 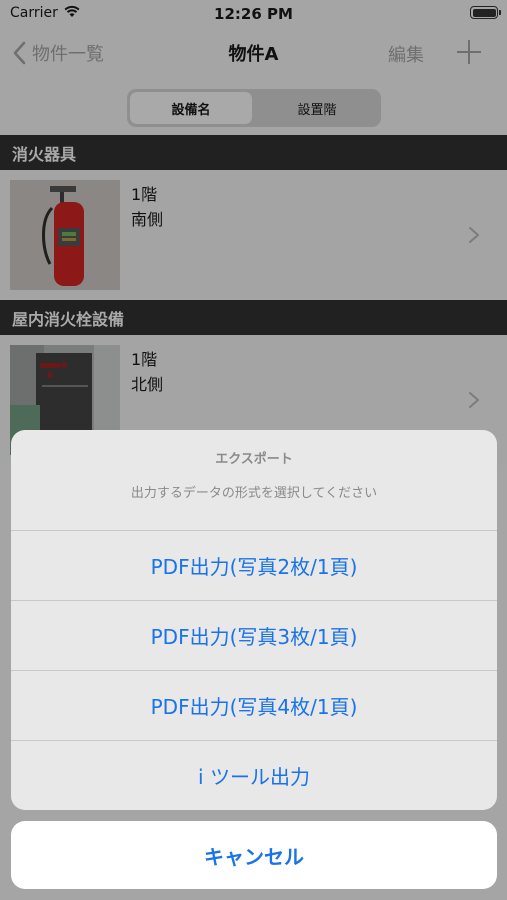 What do you see at coordinates (254, 705) in the screenshot?
I see `pdf-4-photos-button: PDF出力(写真4枚/1頁)` at bounding box center [254, 705].